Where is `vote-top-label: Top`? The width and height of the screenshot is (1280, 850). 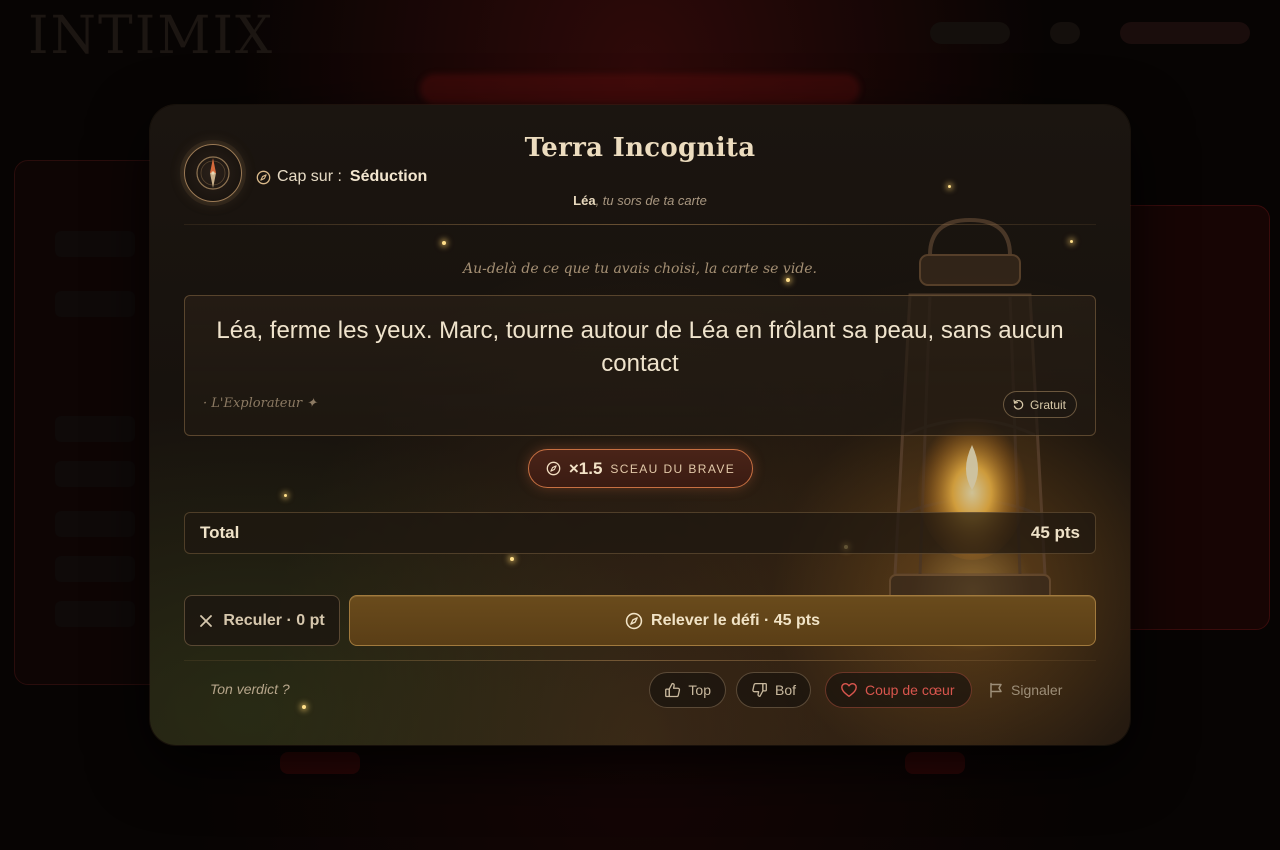
vote-top-label: Top is located at coordinates (699, 690).